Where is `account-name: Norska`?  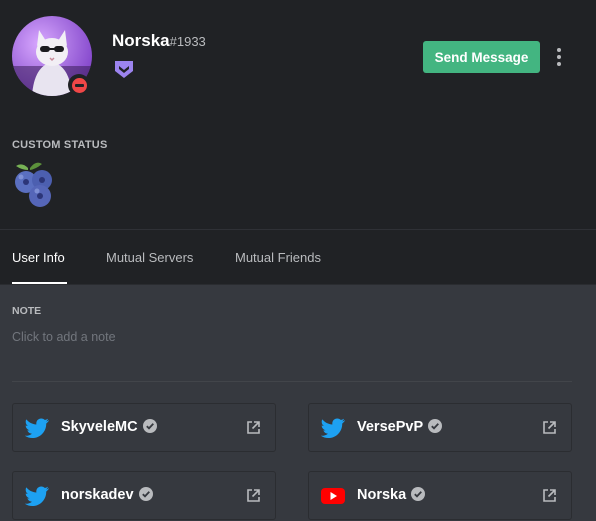
account-name: Norska is located at coordinates (391, 495).